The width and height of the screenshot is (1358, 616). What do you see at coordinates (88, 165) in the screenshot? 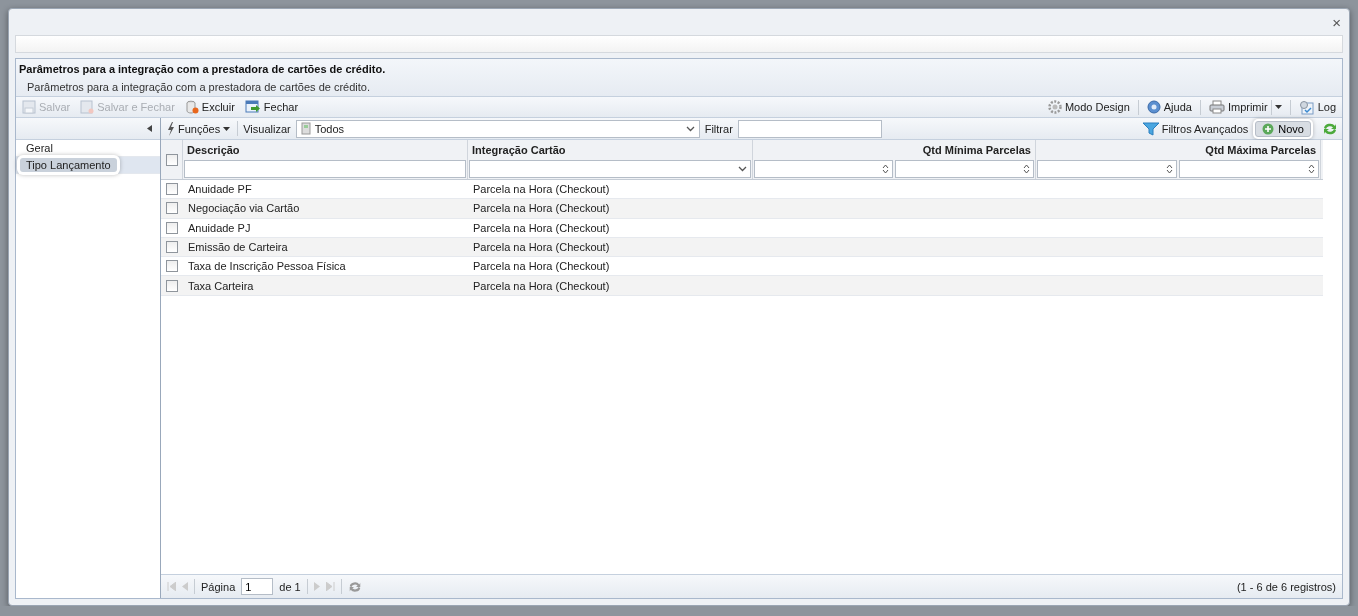
I see `sidebar-item: Tipo Lançamento` at bounding box center [88, 165].